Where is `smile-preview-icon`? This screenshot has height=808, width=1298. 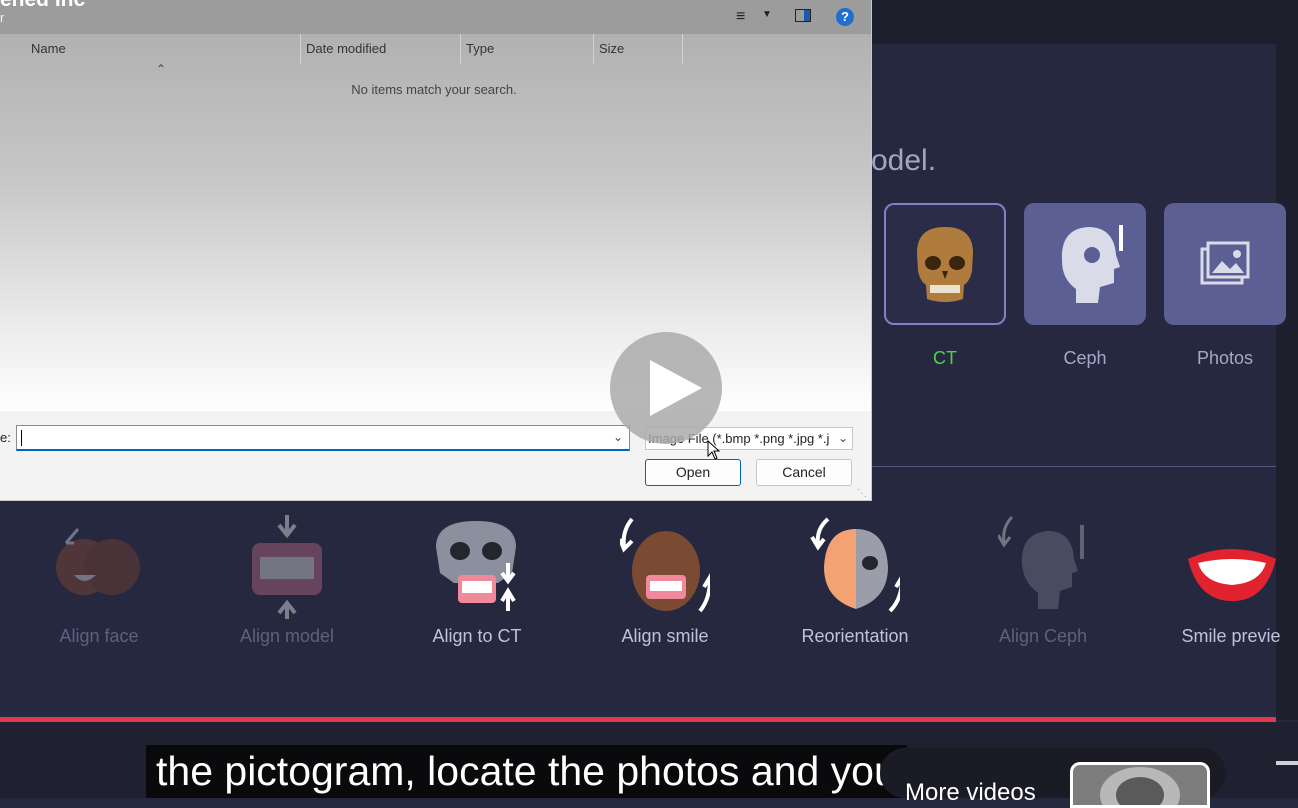
smile-preview-icon is located at coordinates (1232, 575).